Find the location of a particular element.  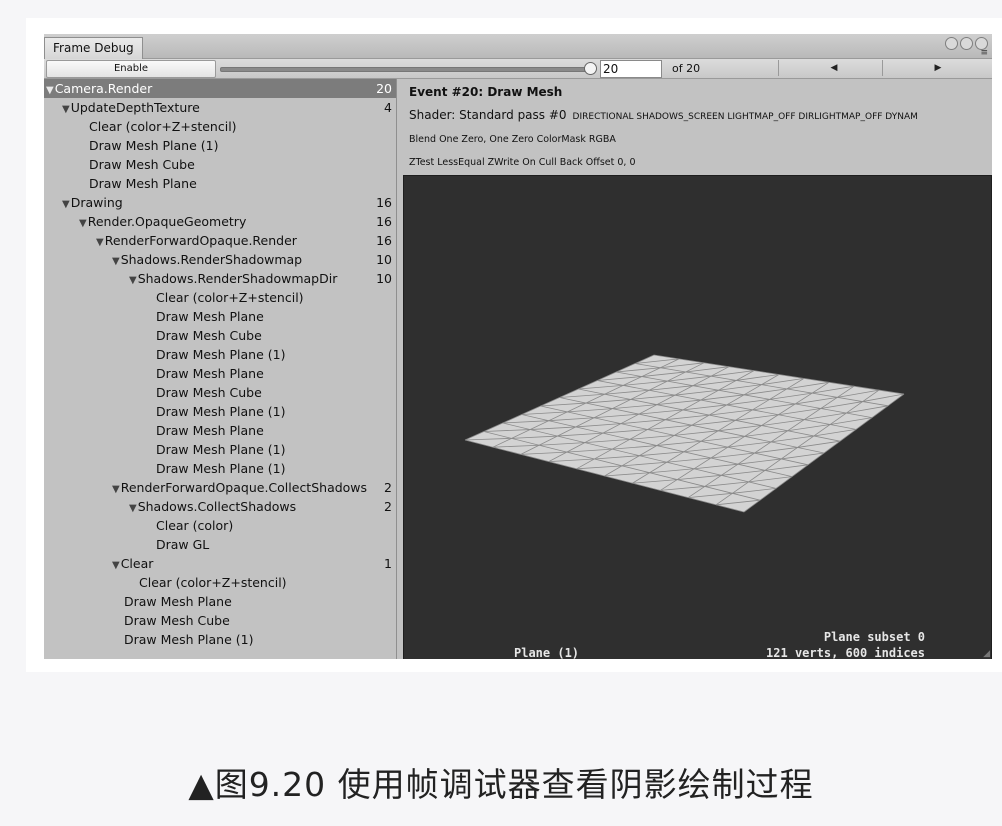

resize-grip-icon: ◢ is located at coordinates (986, 654).